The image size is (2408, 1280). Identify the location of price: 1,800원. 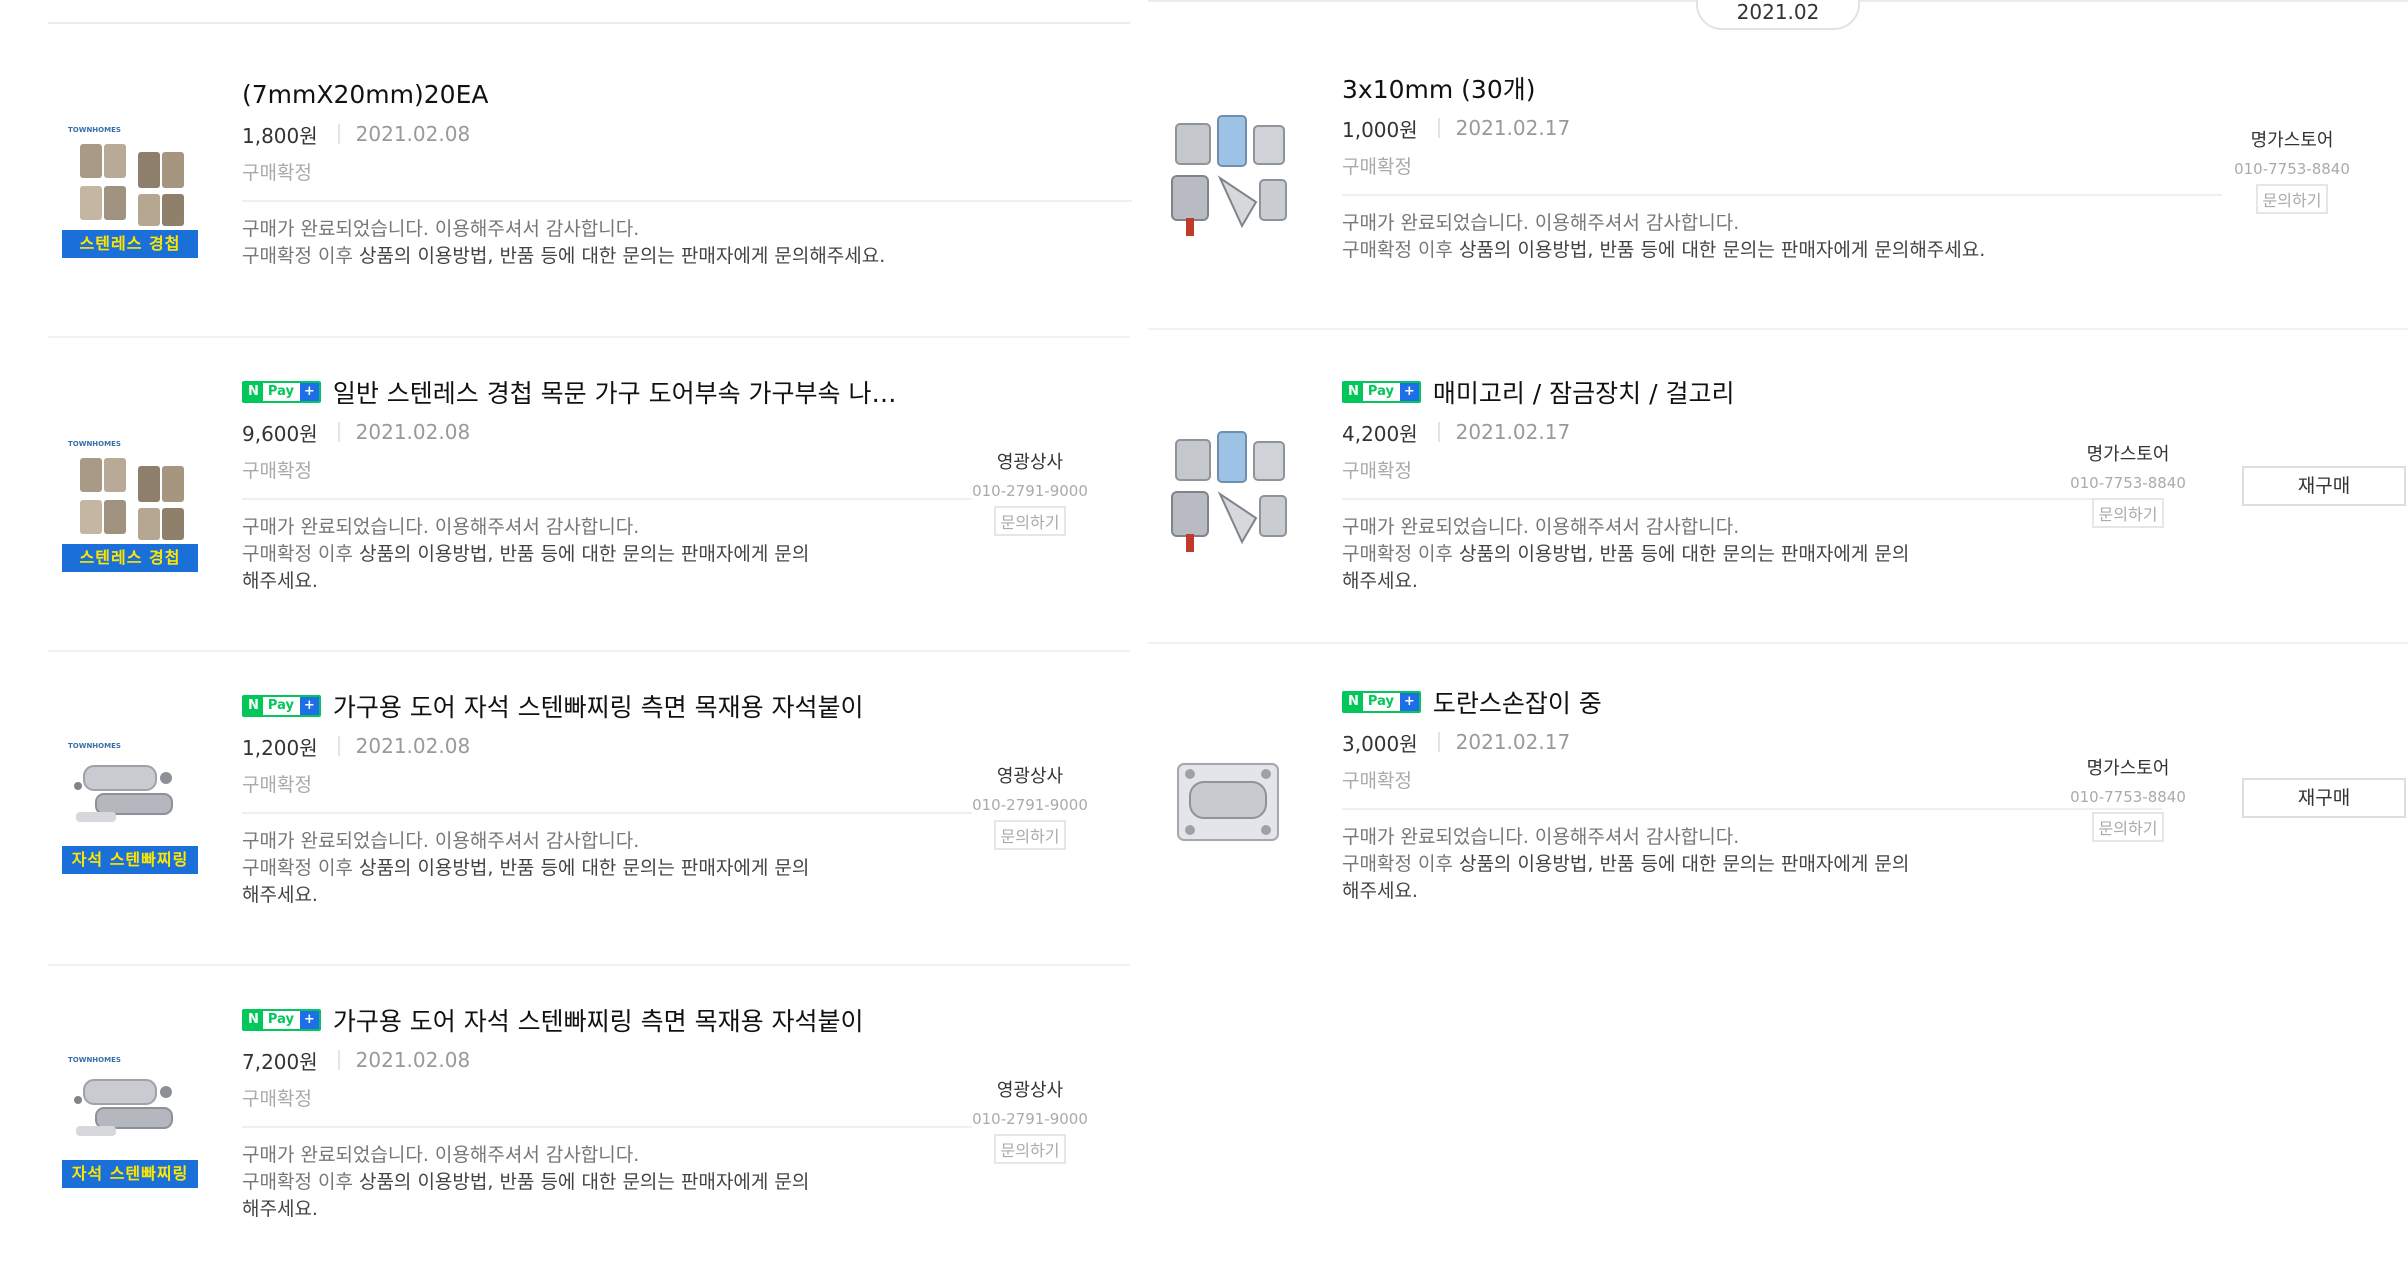
(280, 135).